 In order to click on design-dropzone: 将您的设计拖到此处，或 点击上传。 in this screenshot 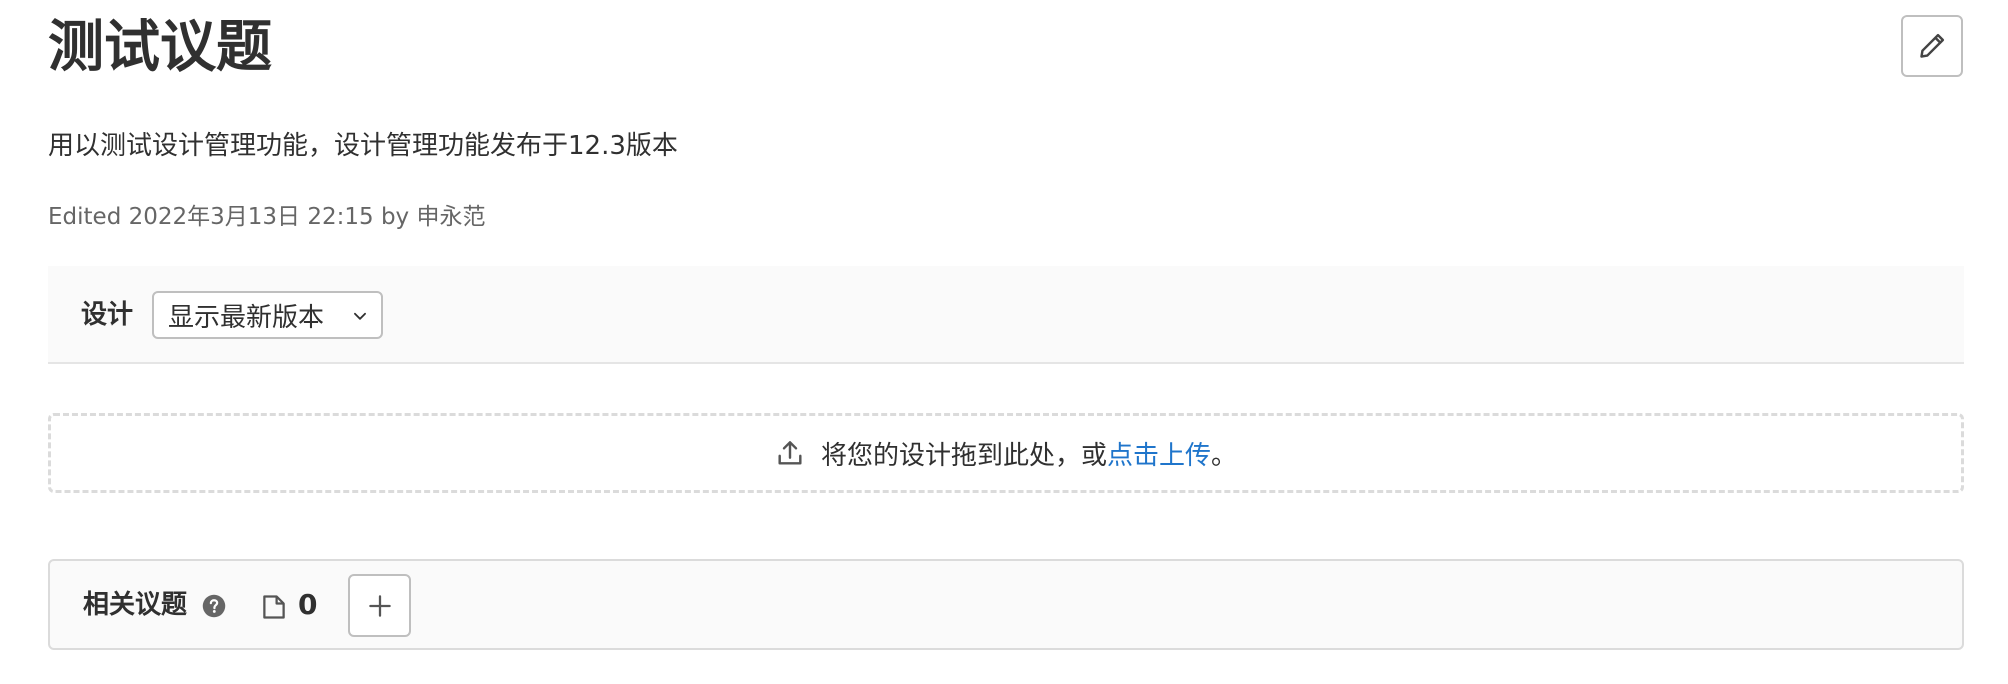, I will do `click(1006, 453)`.